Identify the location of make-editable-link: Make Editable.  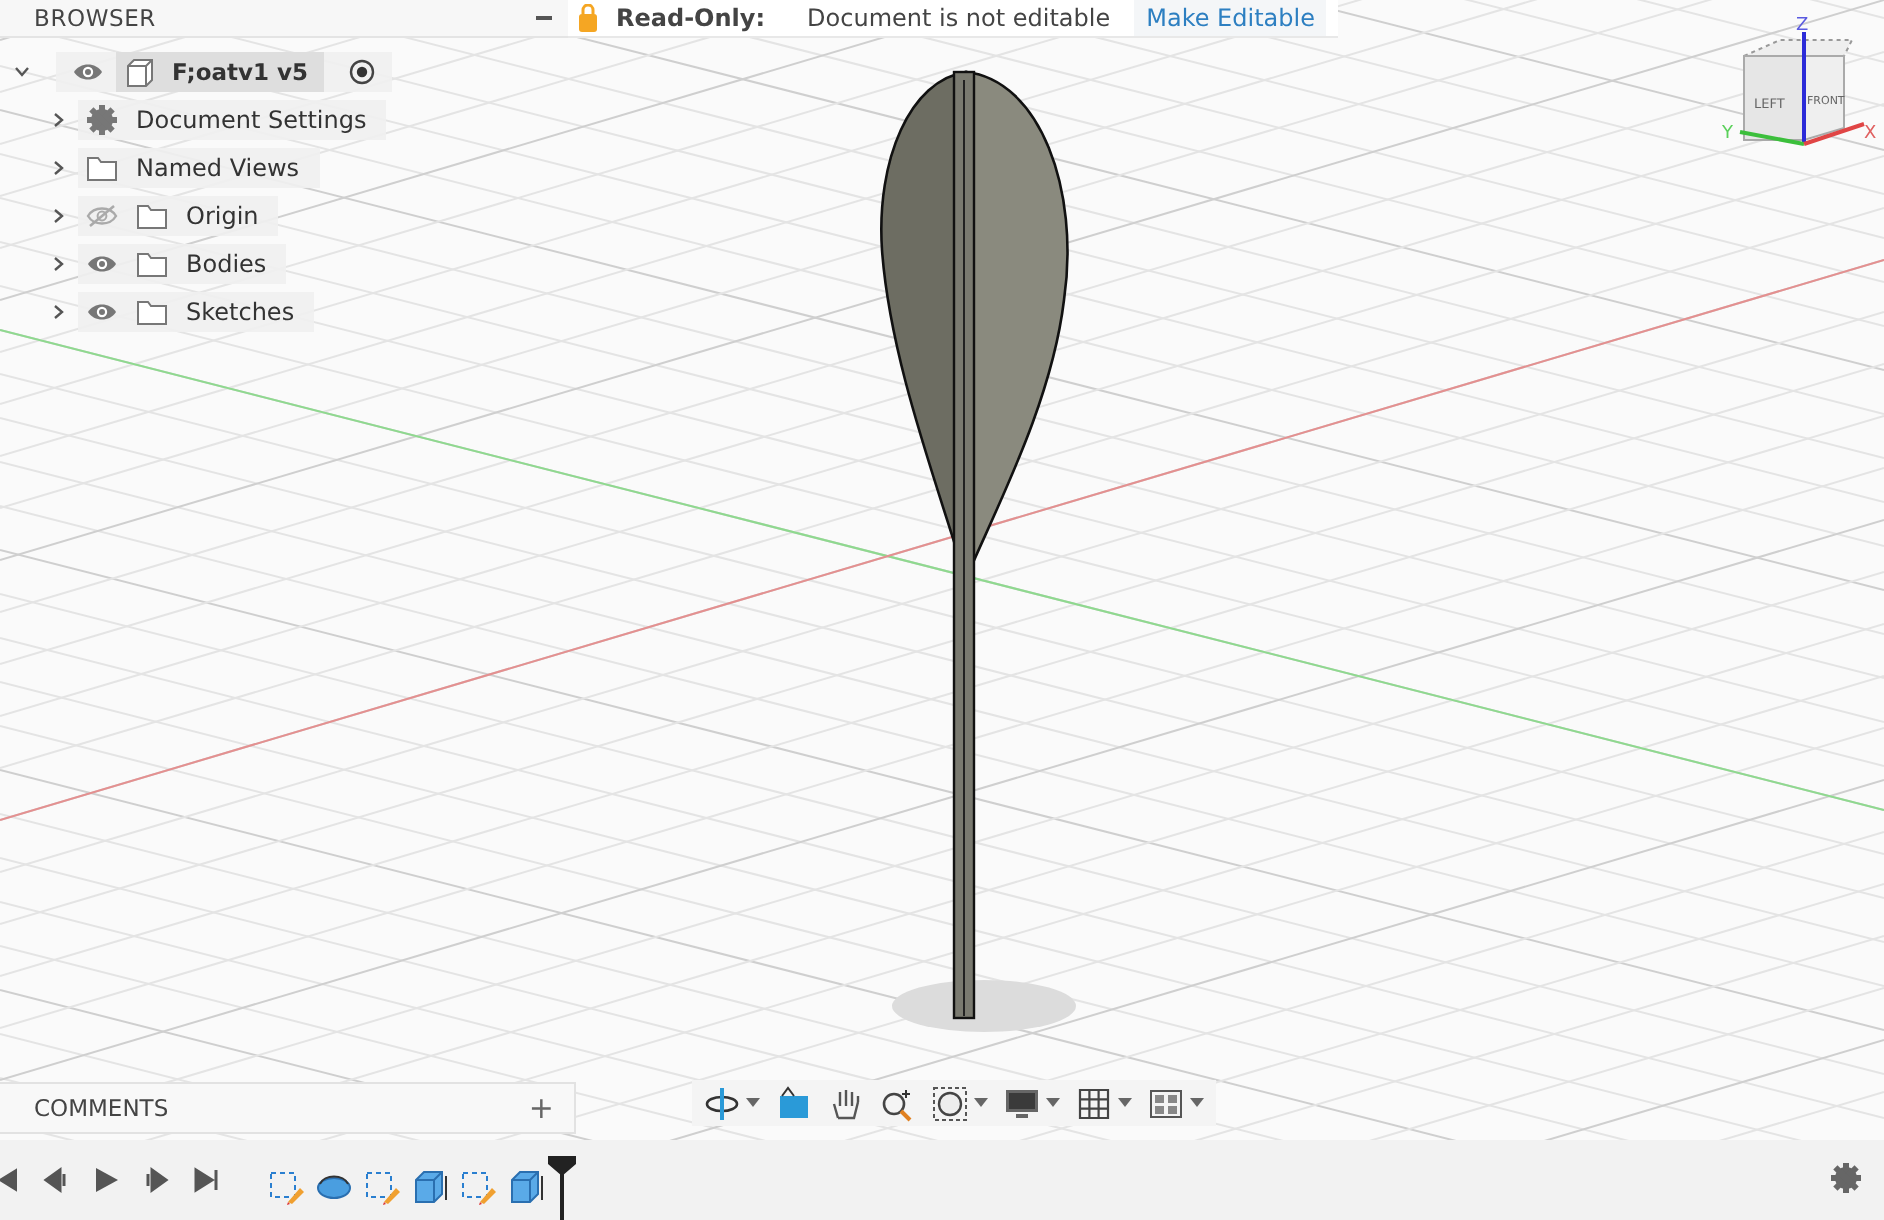
(1230, 18).